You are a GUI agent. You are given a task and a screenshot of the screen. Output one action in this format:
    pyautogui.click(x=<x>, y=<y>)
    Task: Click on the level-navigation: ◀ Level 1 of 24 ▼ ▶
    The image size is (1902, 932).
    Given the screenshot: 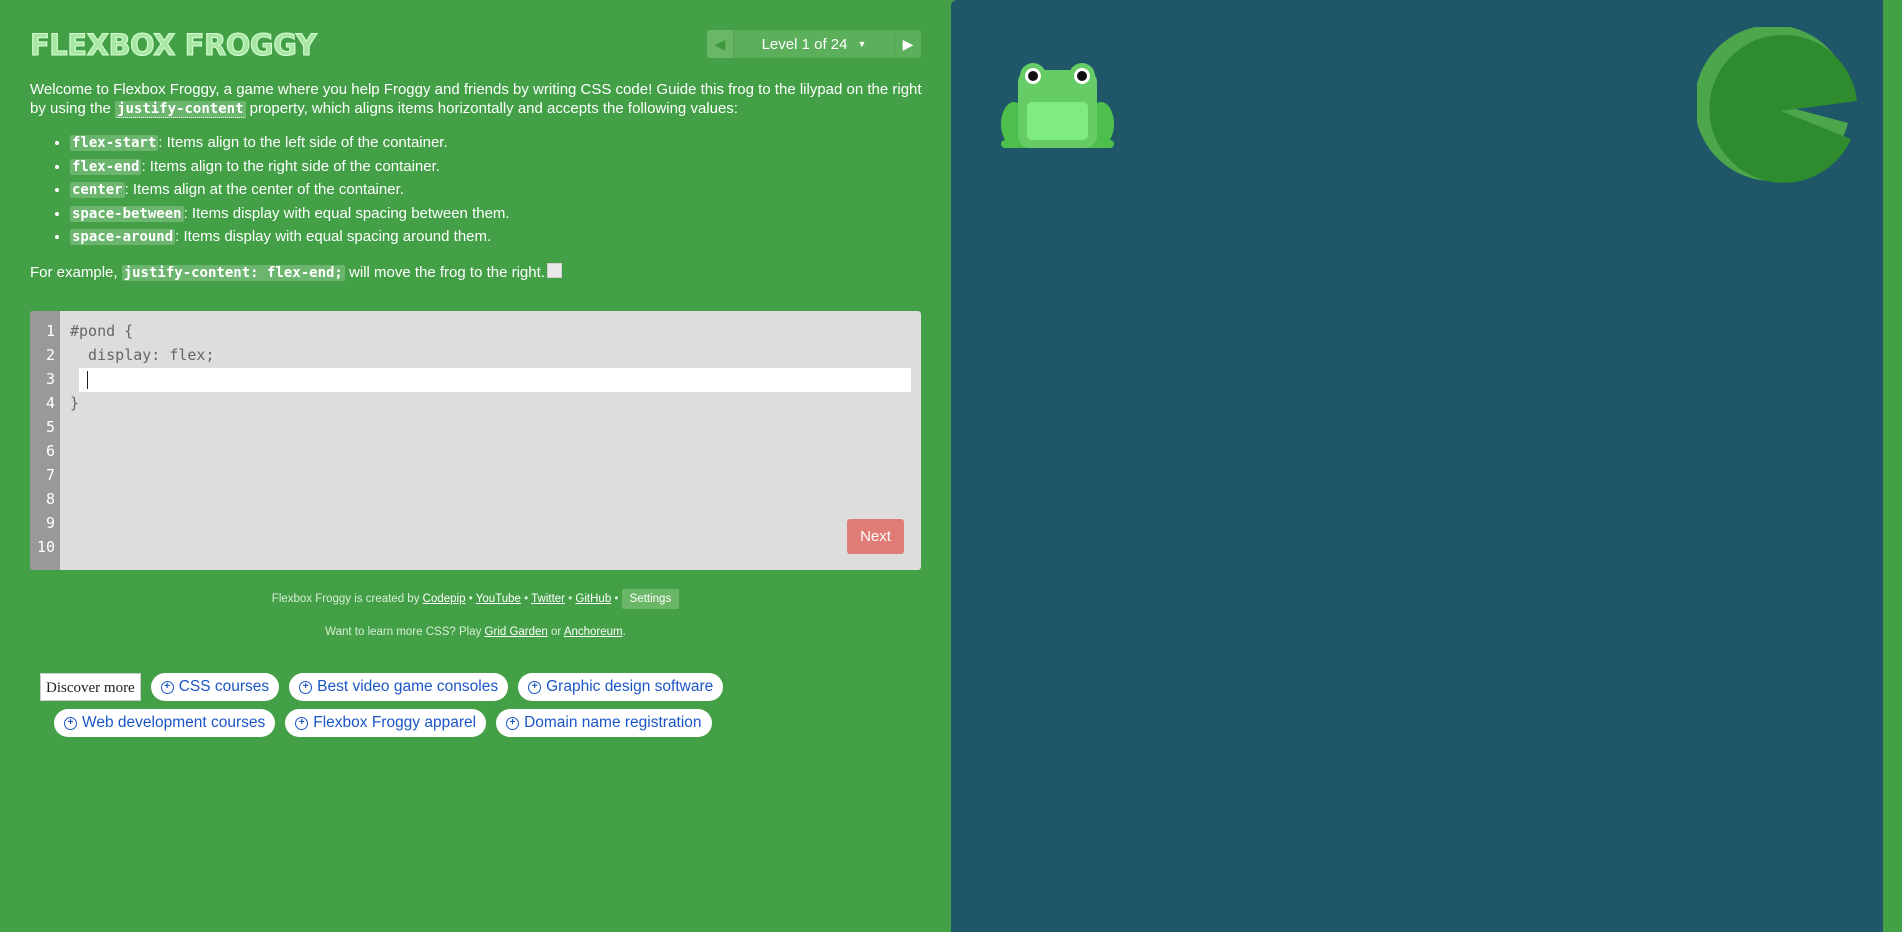 What is the action you would take?
    pyautogui.click(x=814, y=44)
    